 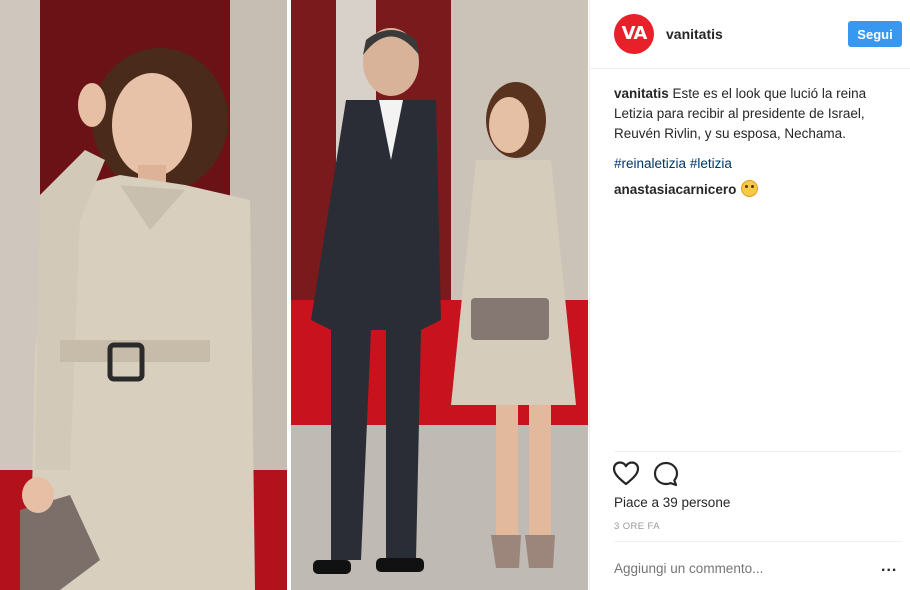 What do you see at coordinates (750, 34) in the screenshot?
I see `post-header: VA vanitatis Segui` at bounding box center [750, 34].